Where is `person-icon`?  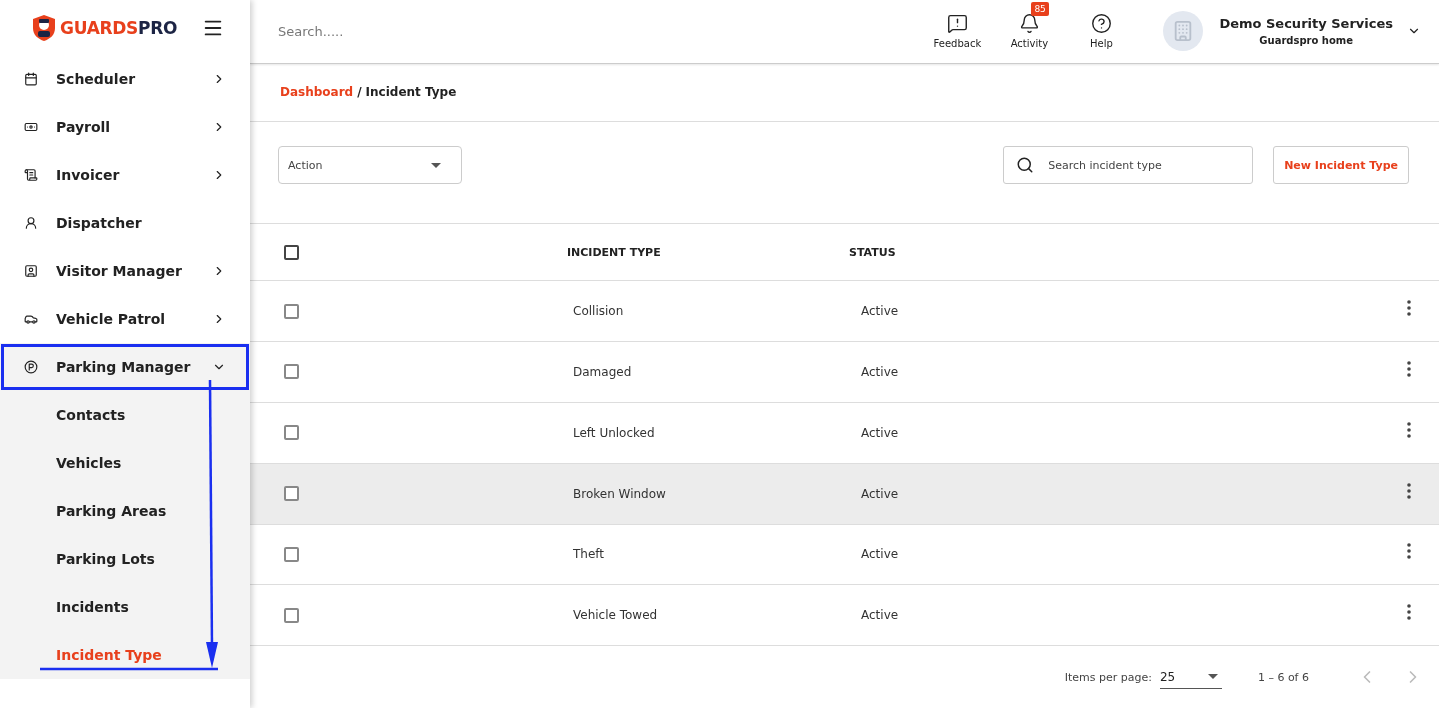 person-icon is located at coordinates (31, 223).